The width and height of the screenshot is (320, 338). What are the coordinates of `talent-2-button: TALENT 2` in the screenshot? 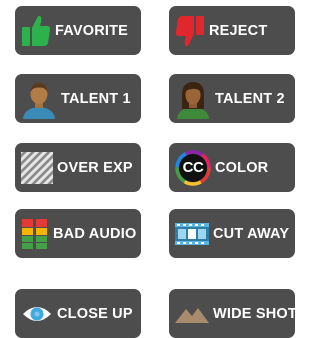 It's located at (232, 98).